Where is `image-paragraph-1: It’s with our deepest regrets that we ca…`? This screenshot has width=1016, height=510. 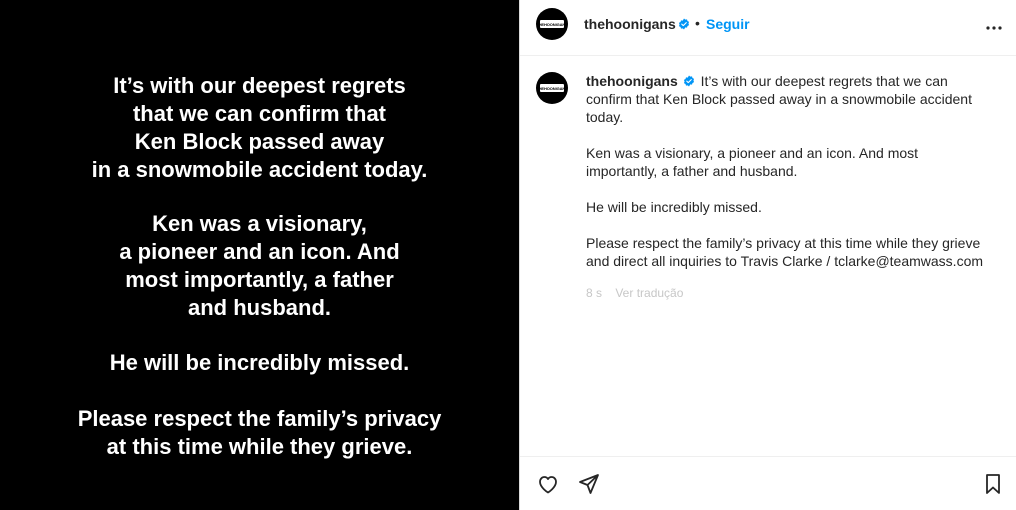
image-paragraph-1: It’s with our deepest regrets that we ca… is located at coordinates (259, 128).